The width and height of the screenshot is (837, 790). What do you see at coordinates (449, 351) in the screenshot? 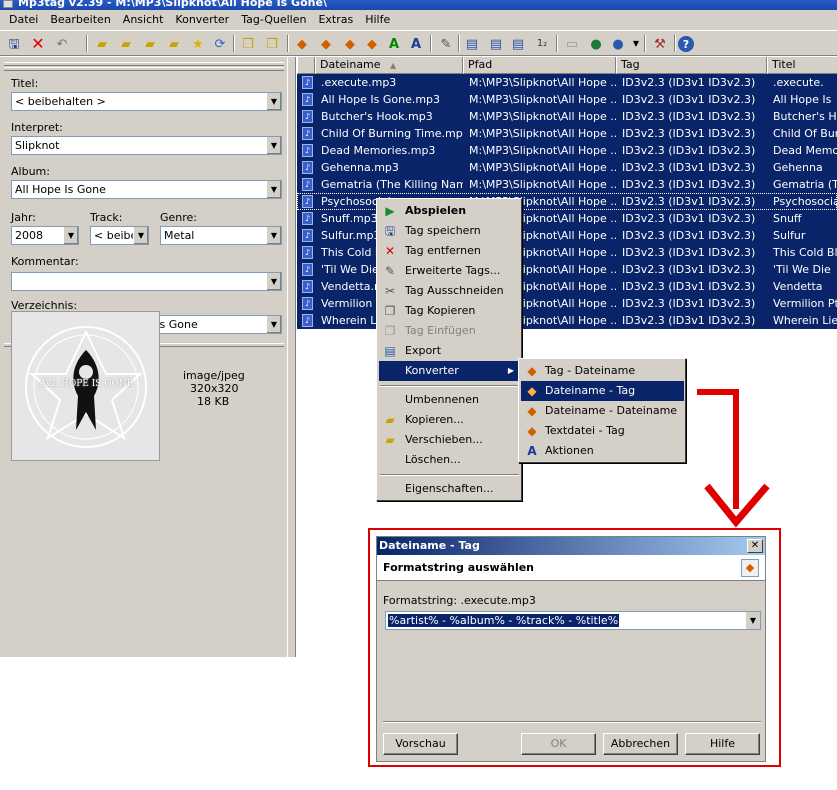
I see `menu-item-export: ▤ Export` at bounding box center [449, 351].